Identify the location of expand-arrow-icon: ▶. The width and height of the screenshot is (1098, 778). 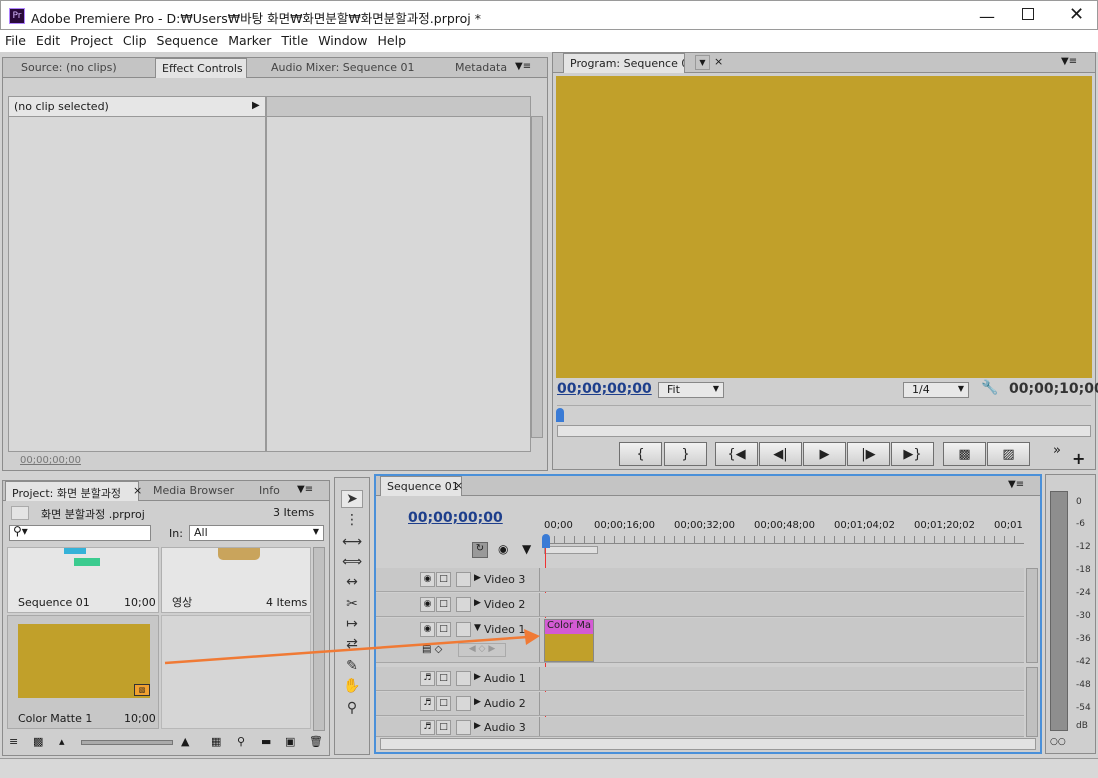
(256, 105).